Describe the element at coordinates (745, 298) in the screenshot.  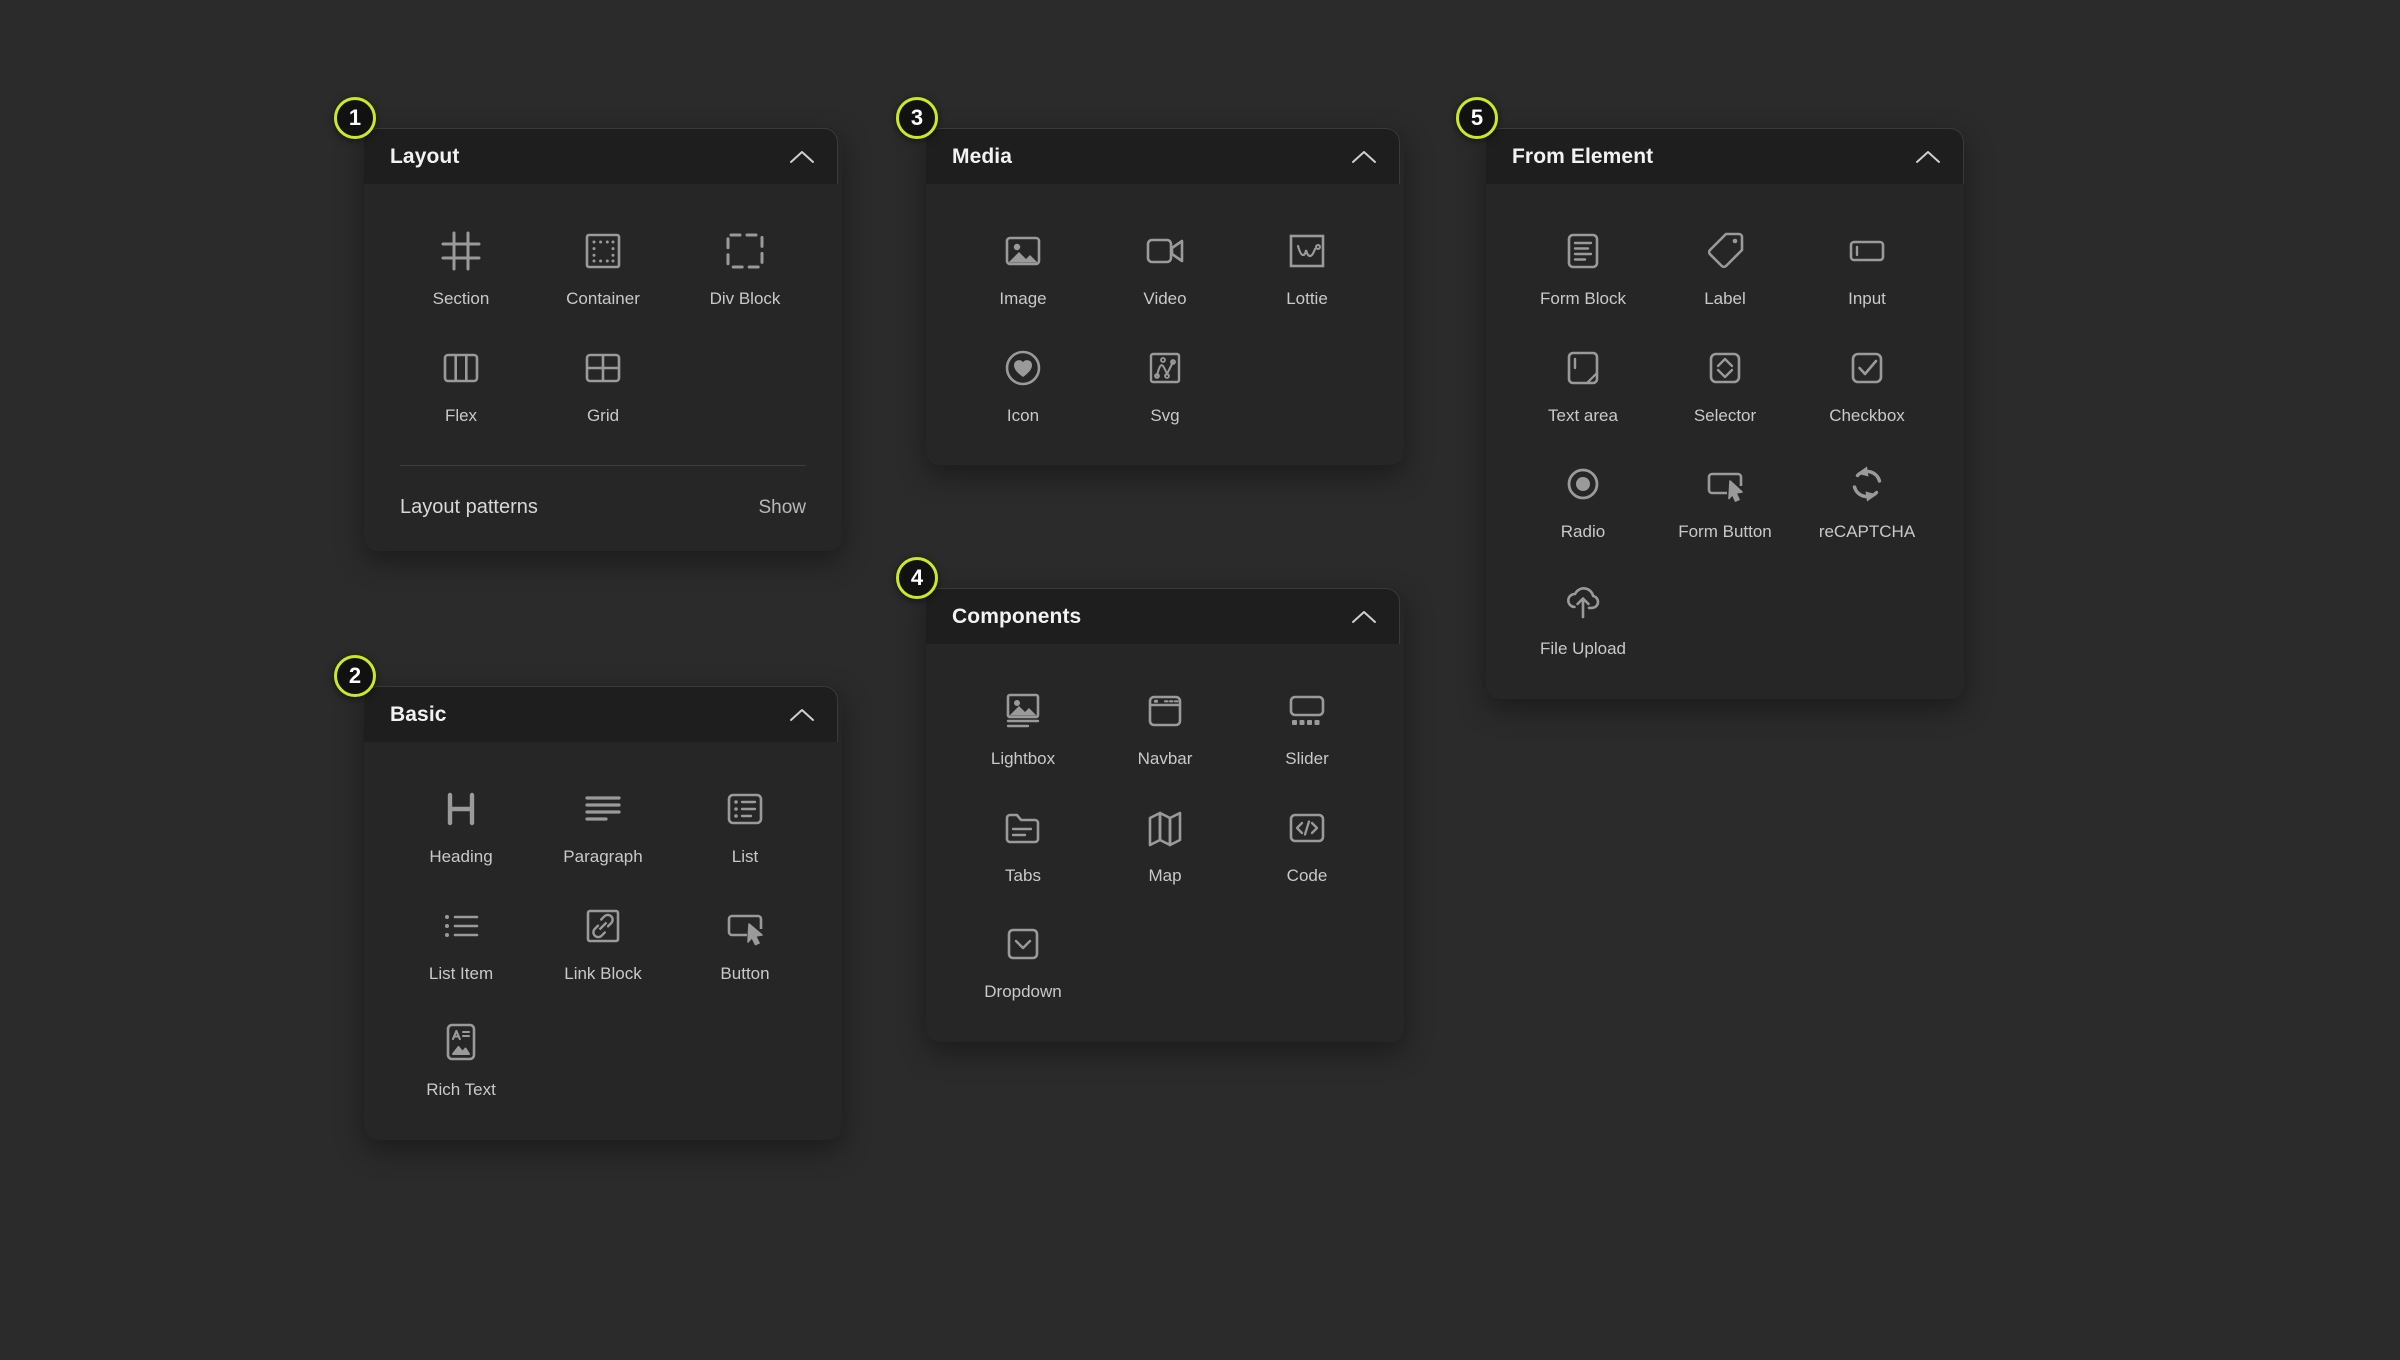
I see `element-label: Div Block` at that location.